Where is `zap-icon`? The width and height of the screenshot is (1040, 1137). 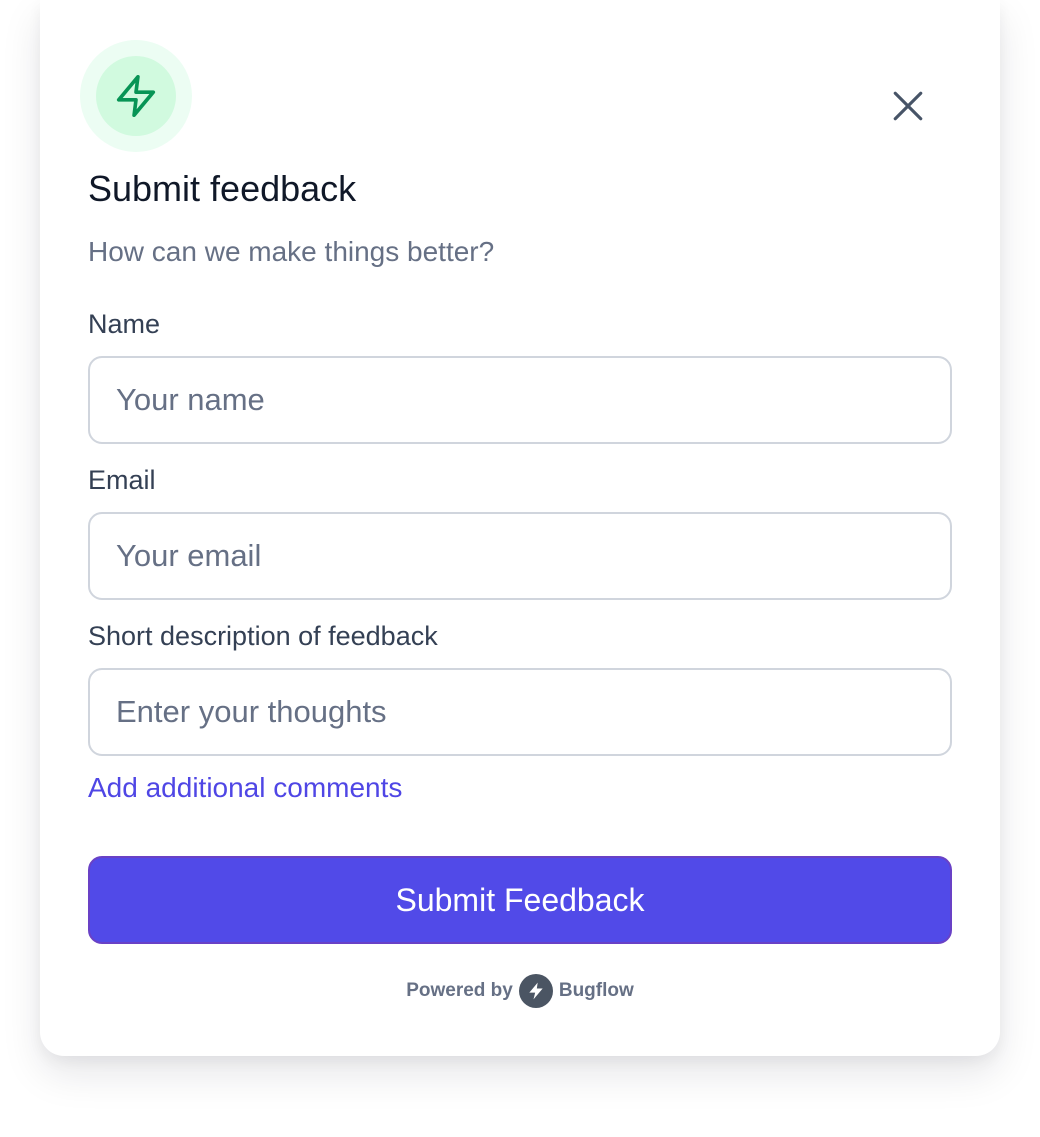 zap-icon is located at coordinates (136, 96).